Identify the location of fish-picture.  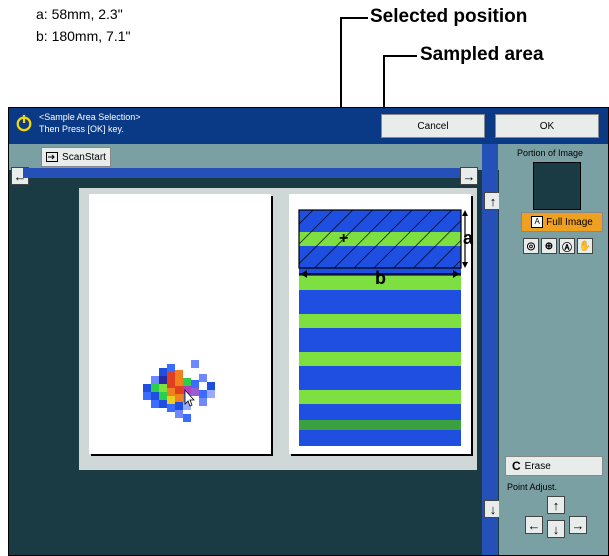
(179, 391).